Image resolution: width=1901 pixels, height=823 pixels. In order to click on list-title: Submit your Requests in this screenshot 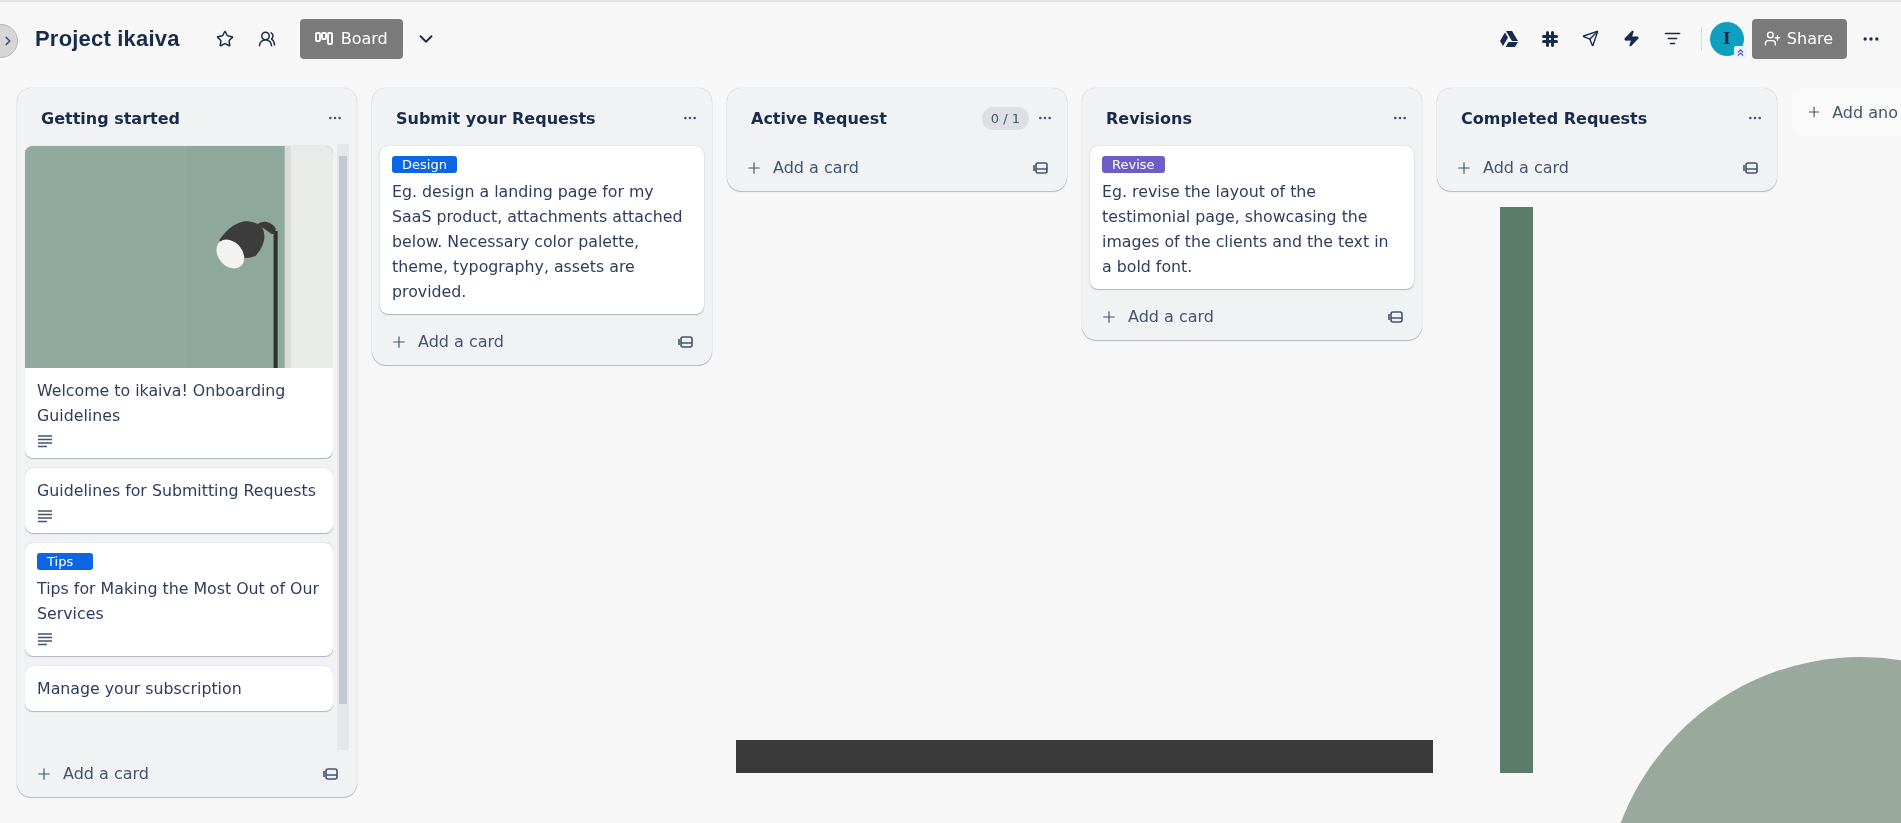, I will do `click(537, 118)`.